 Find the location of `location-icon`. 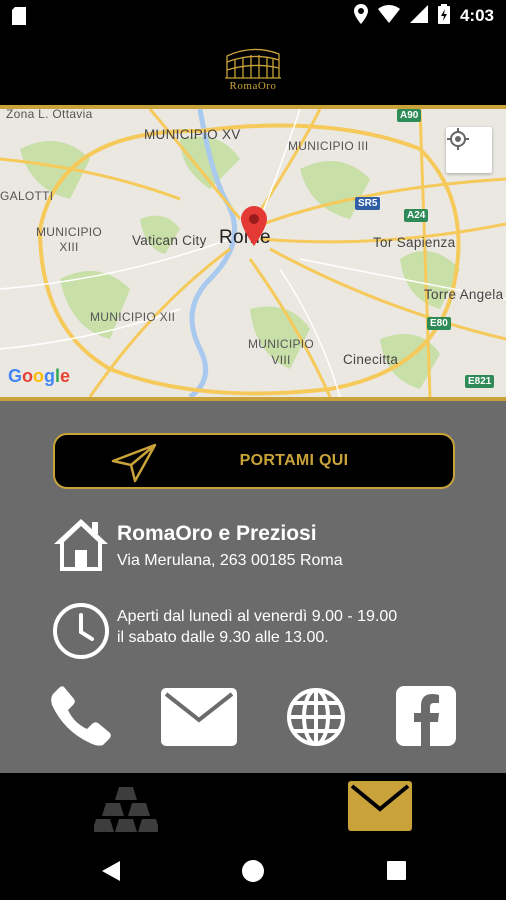

location-icon is located at coordinates (360, 16).